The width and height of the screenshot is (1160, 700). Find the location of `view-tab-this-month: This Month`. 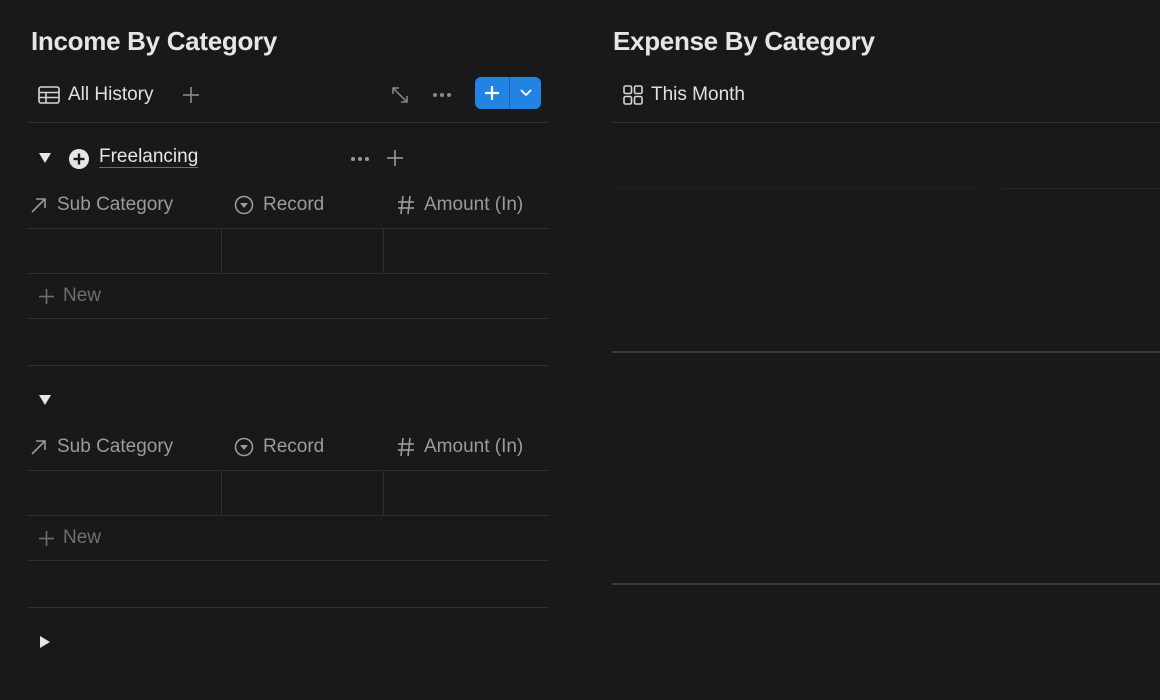

view-tab-this-month: This Month is located at coordinates (684, 95).